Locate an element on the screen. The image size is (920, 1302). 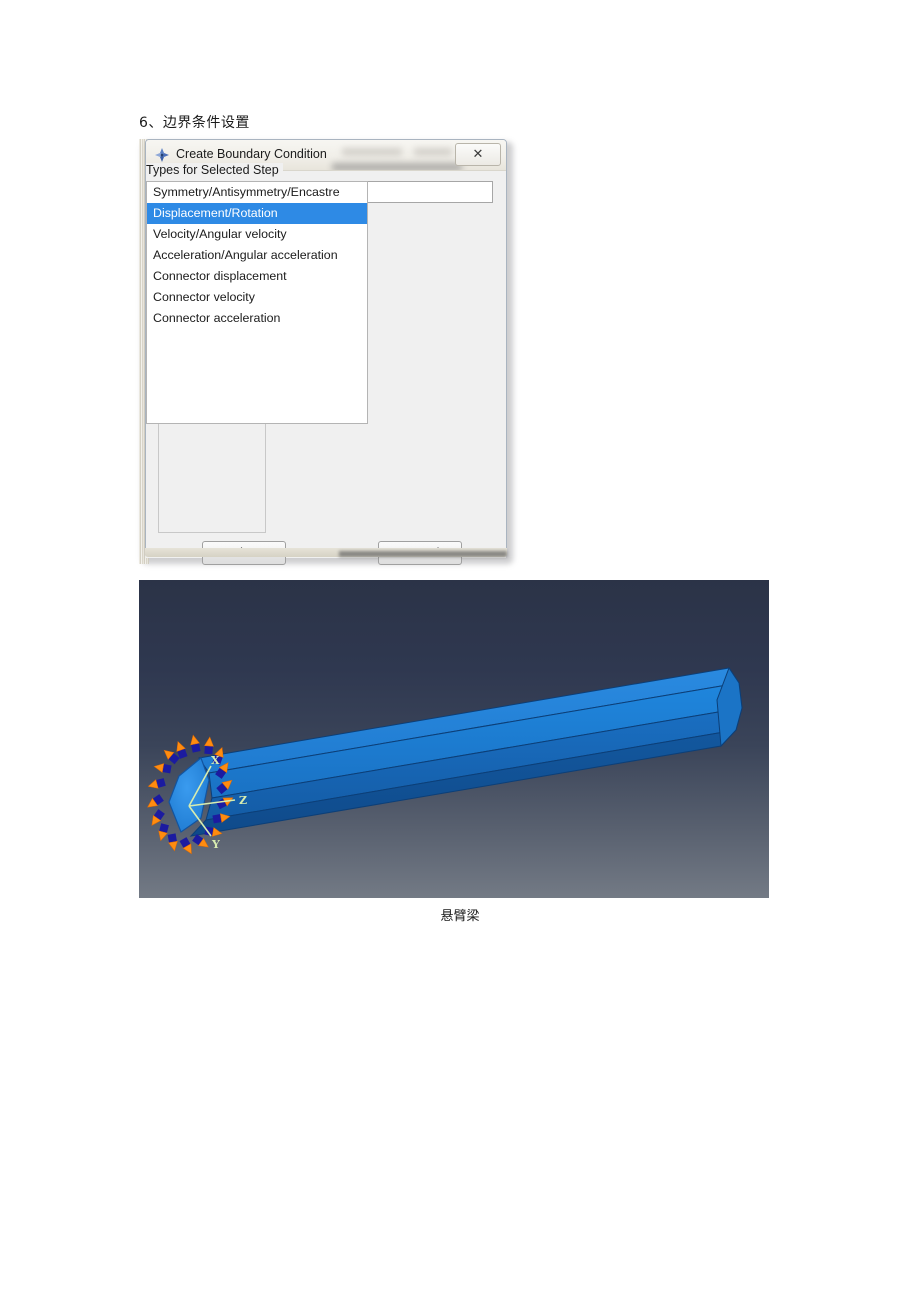
axis-label-y: Y is located at coordinates (215, 844).